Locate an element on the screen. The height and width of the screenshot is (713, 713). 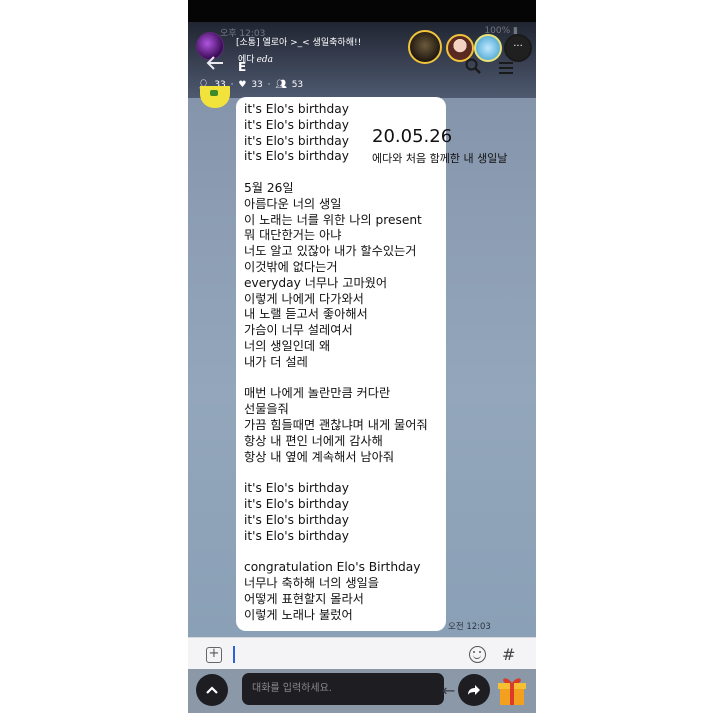
message-input: 대화를 입력하세요. is located at coordinates (343, 689).